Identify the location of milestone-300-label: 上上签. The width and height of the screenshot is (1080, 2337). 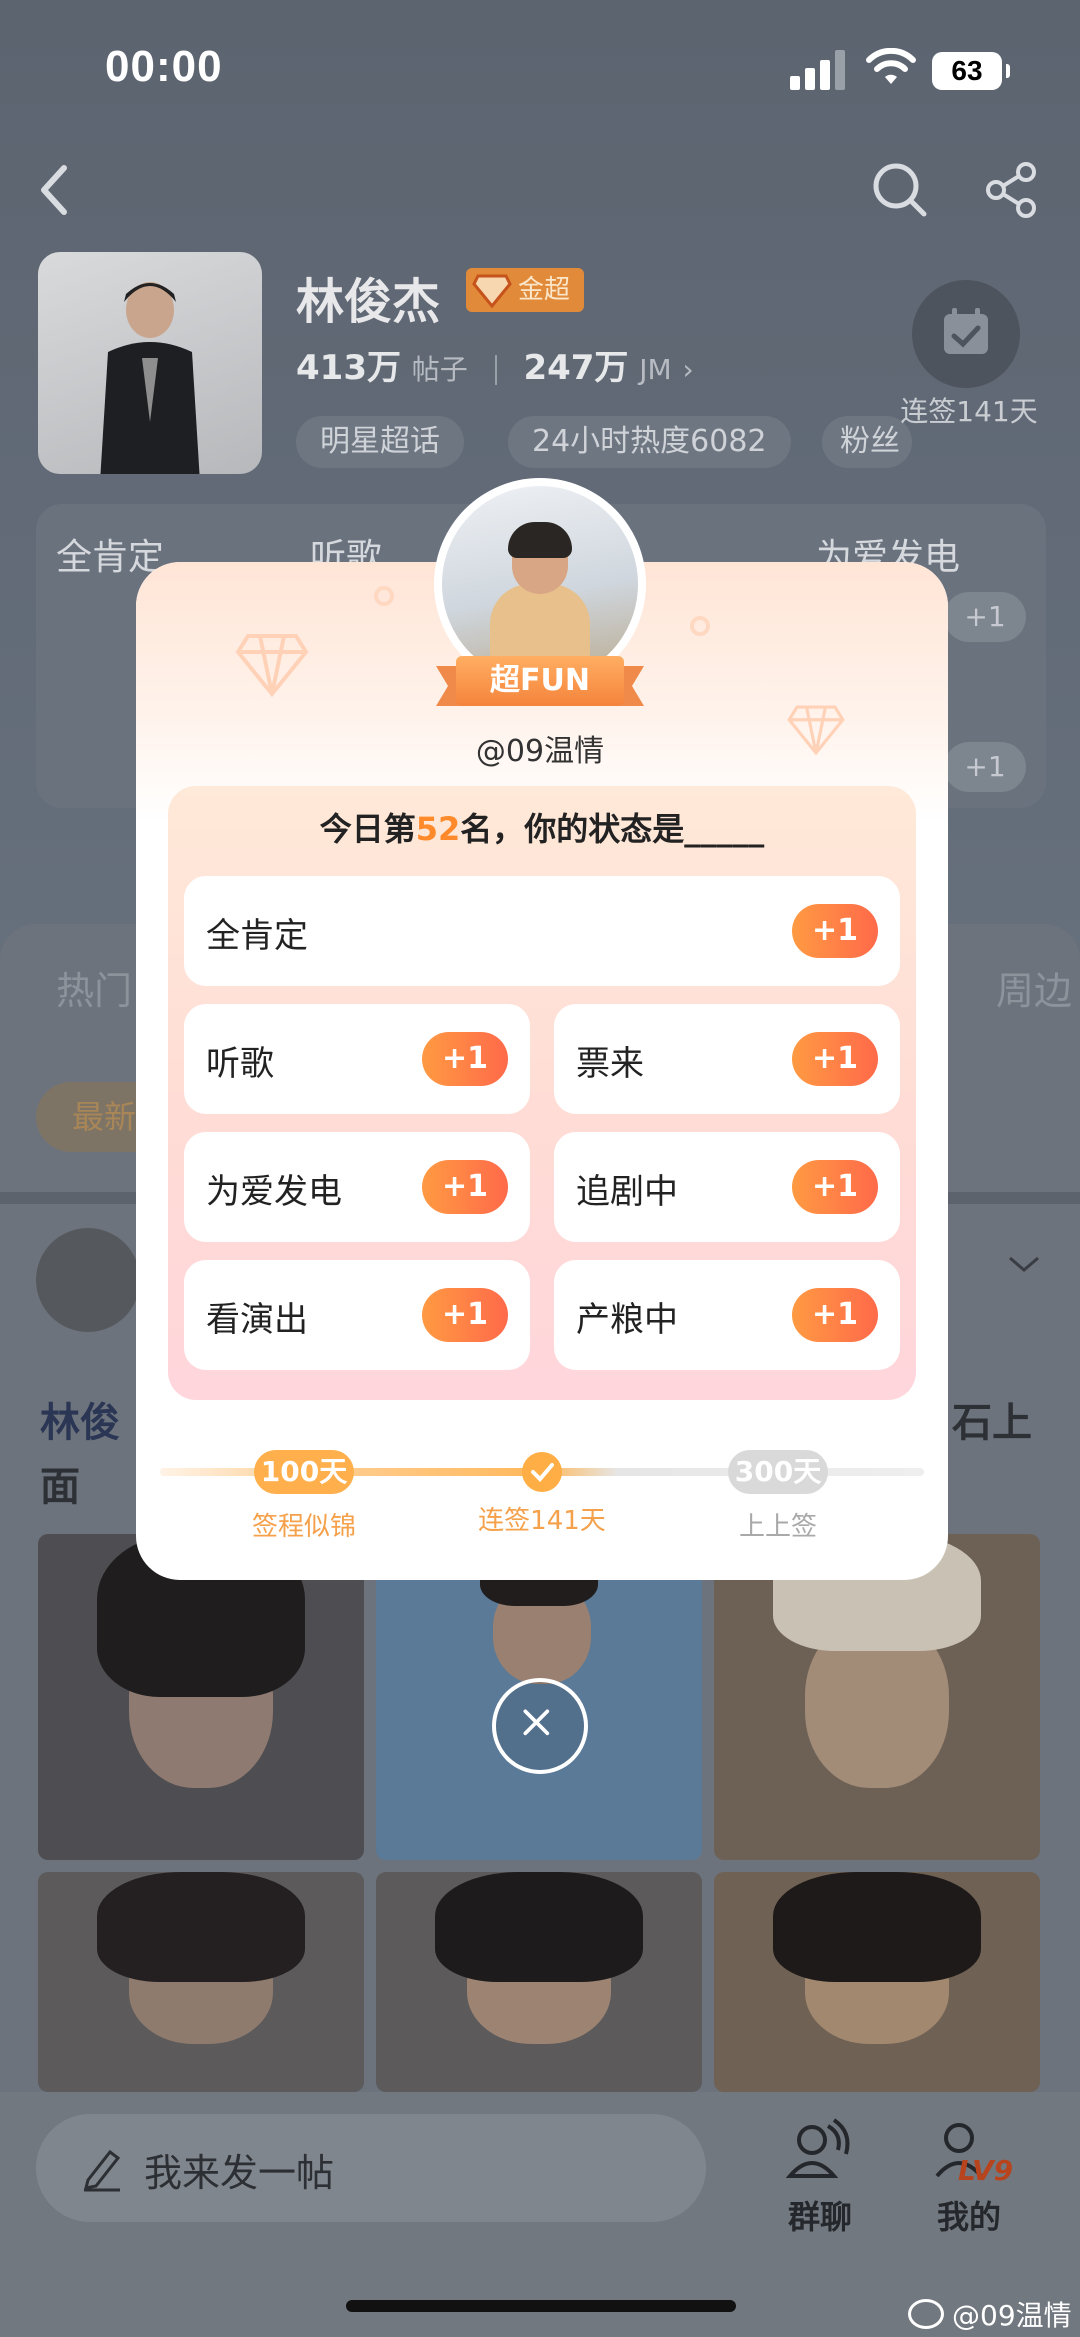
(777, 1527).